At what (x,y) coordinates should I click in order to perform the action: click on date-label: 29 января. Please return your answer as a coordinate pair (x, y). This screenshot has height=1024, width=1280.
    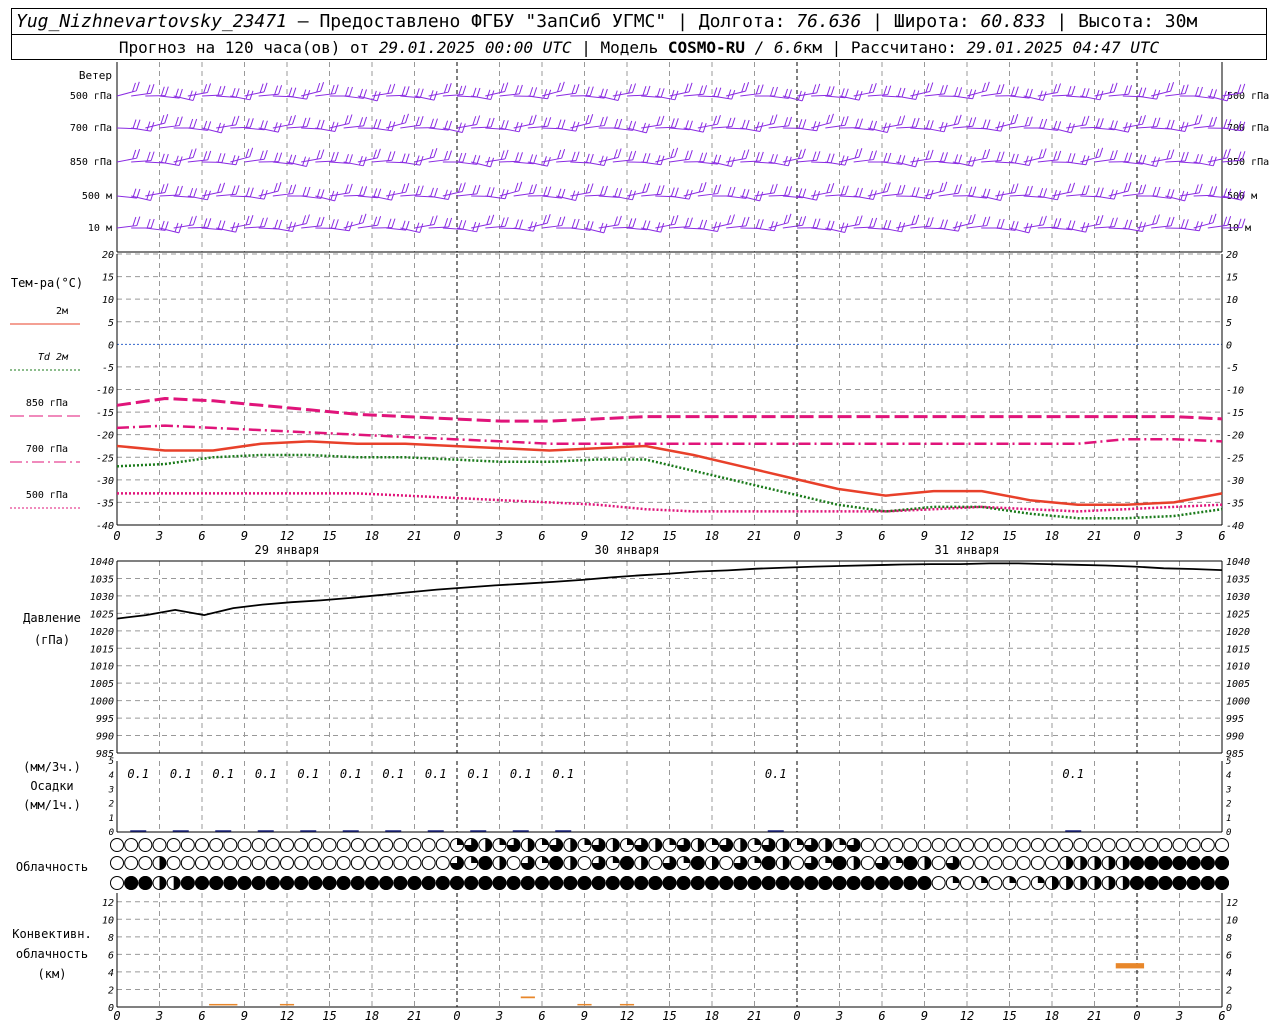
    Looking at the image, I should click on (286, 550).